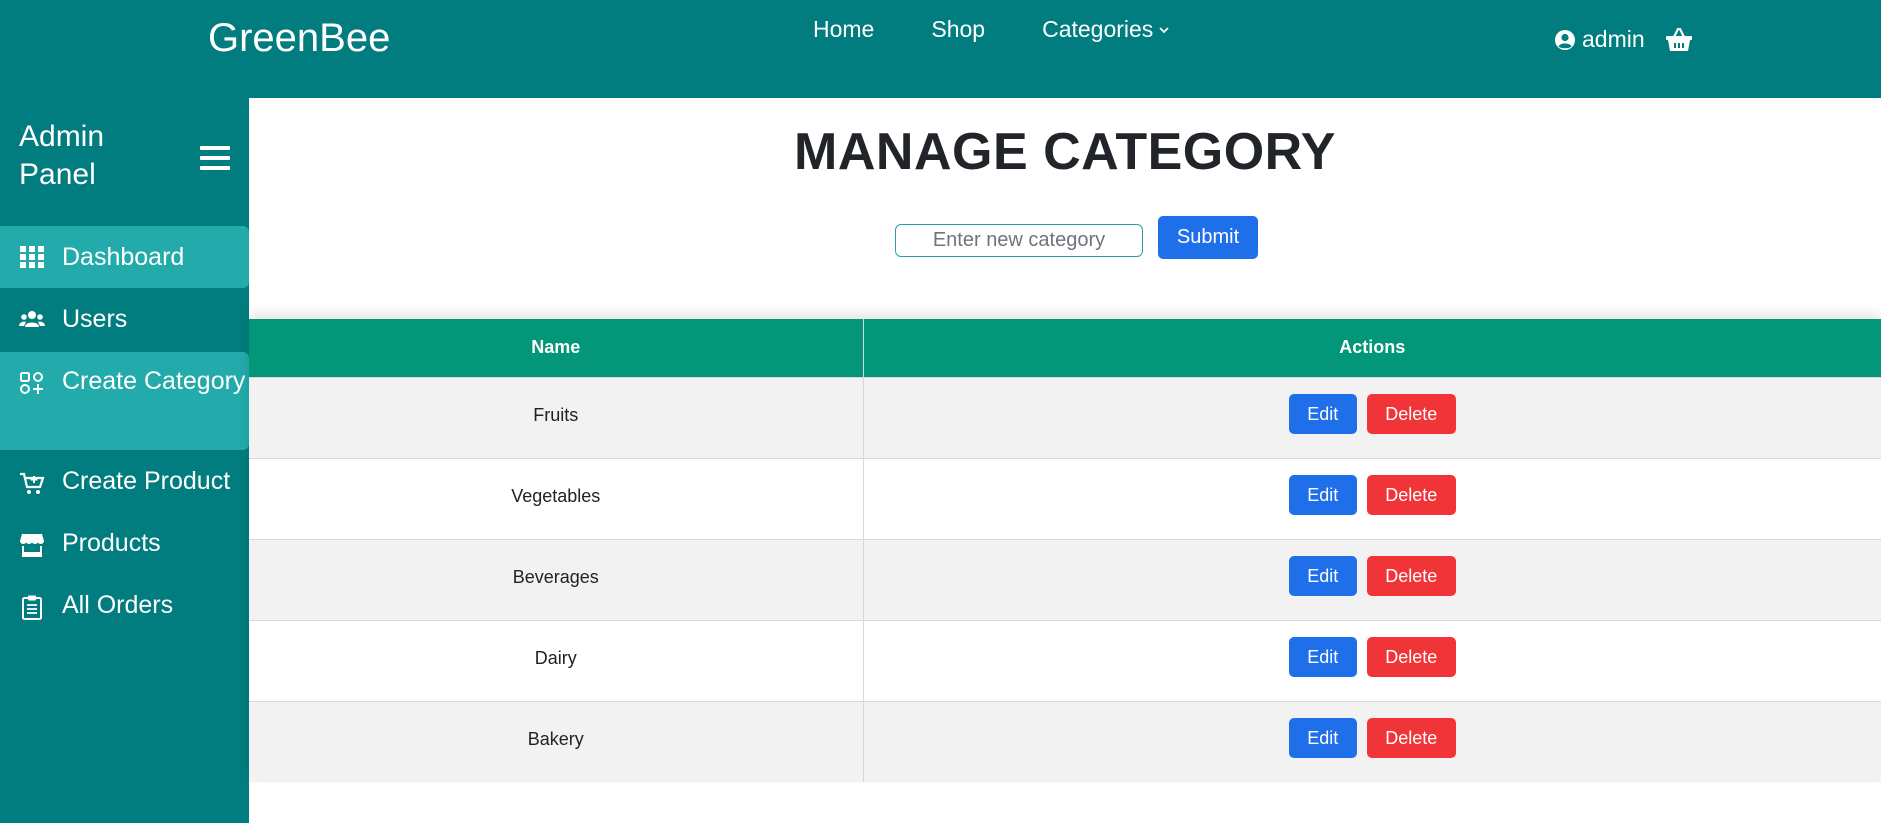 The height and width of the screenshot is (823, 1881). I want to click on sidebar-item-users: Users, so click(124, 319).